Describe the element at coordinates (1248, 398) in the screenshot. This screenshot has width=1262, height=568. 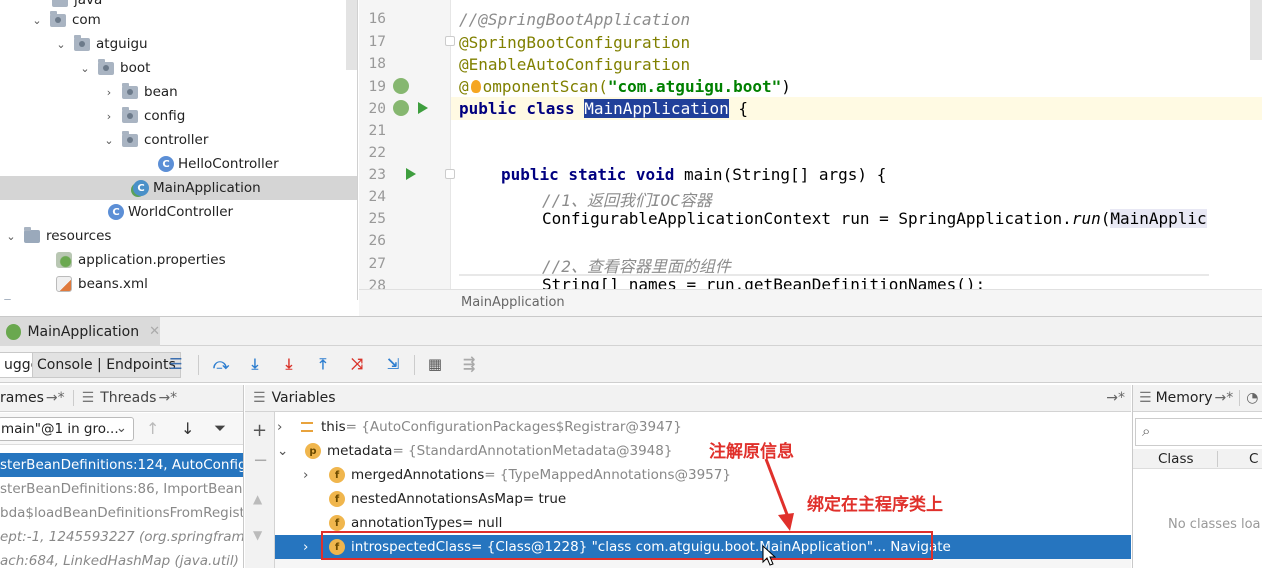
I see `overhead-icon: ◔` at that location.